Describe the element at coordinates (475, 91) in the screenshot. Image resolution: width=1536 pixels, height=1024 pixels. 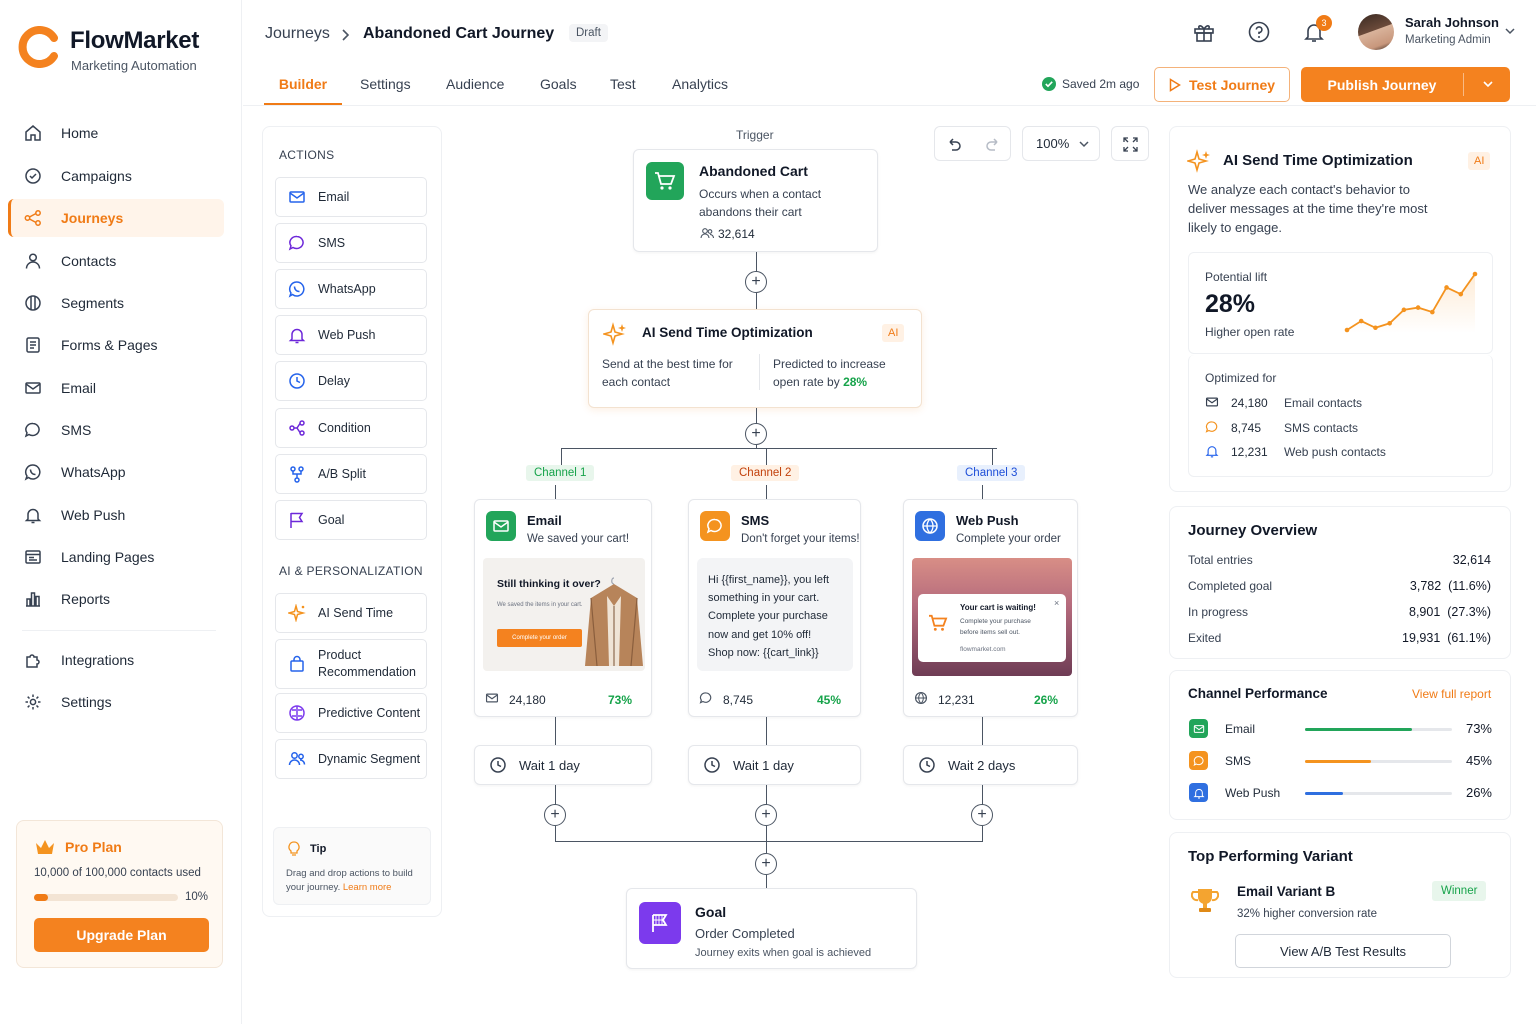
I see `tab-audience: Audience` at that location.